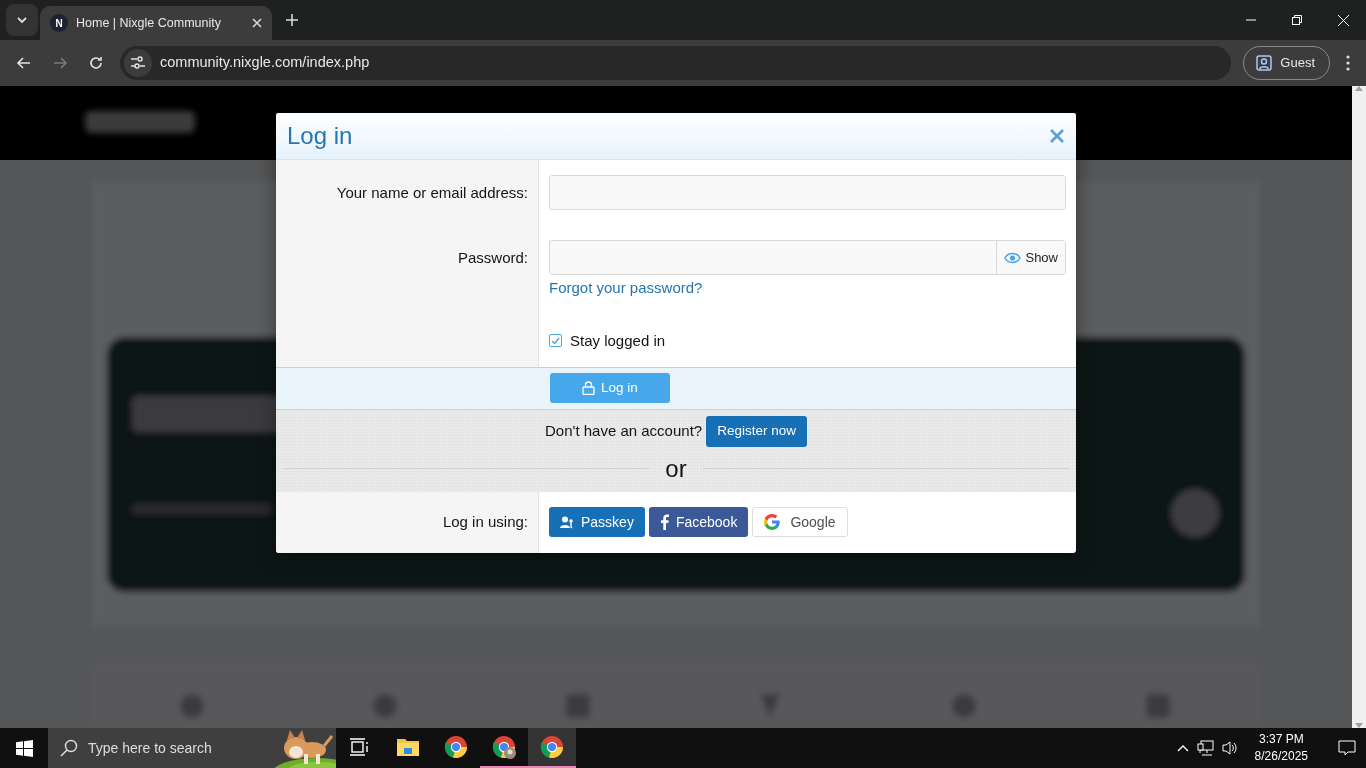 This screenshot has width=1366, height=768. Describe the element at coordinates (772, 522) in the screenshot. I see `google-icon` at that location.